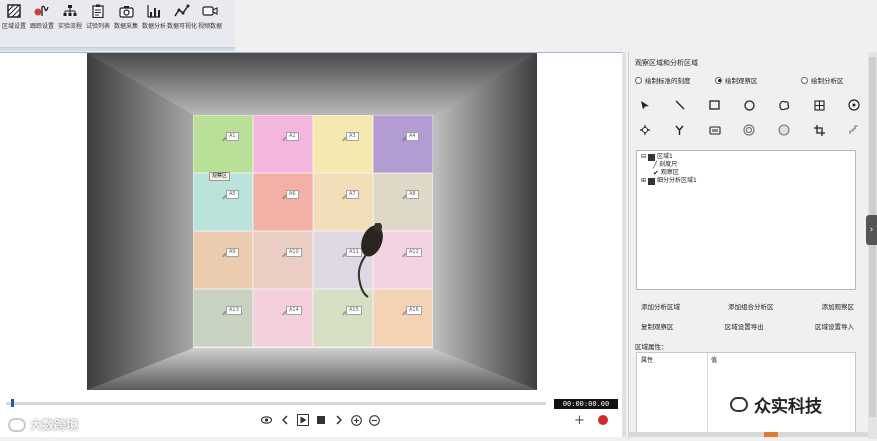 This screenshot has height=441, width=877. I want to click on timeline-playhead, so click(13, 403).